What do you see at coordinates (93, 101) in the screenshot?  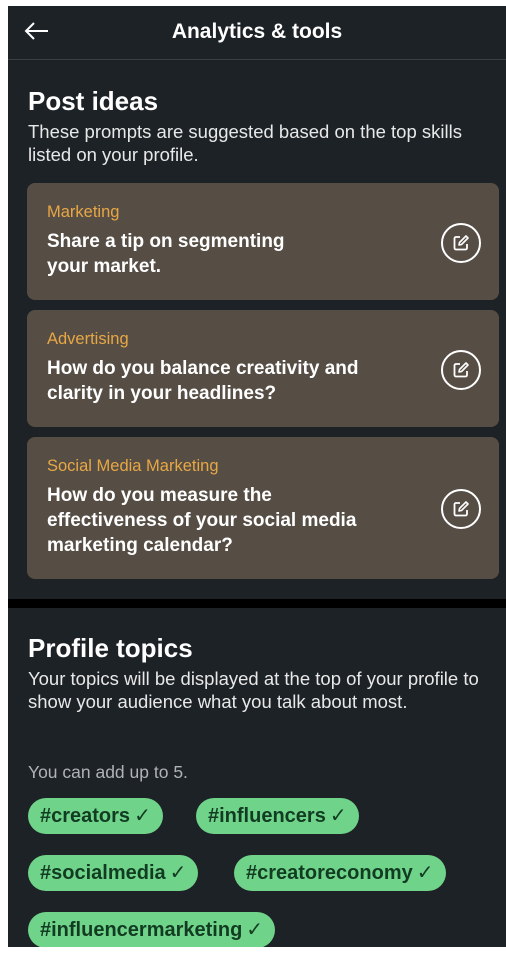 I see `post-ideas-title: Post ideas` at bounding box center [93, 101].